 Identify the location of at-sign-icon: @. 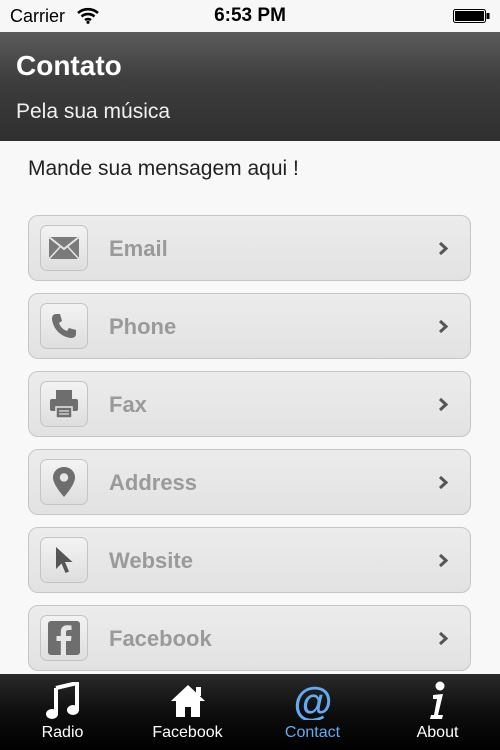
(312, 701).